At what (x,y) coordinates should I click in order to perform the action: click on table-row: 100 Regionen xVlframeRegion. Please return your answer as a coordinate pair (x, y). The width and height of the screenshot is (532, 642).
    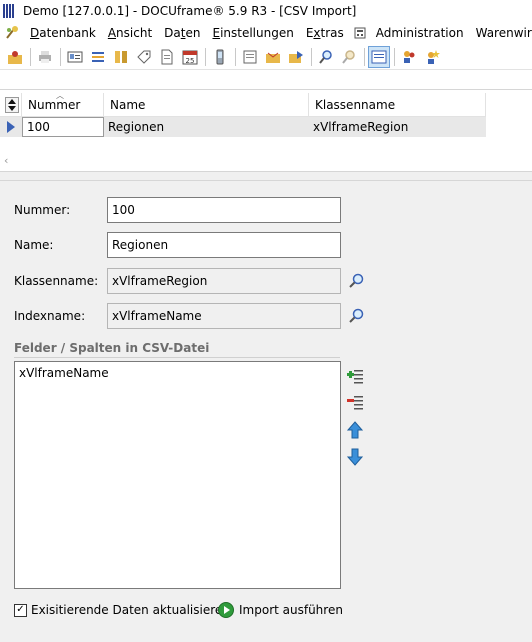
    Looking at the image, I should click on (243, 127).